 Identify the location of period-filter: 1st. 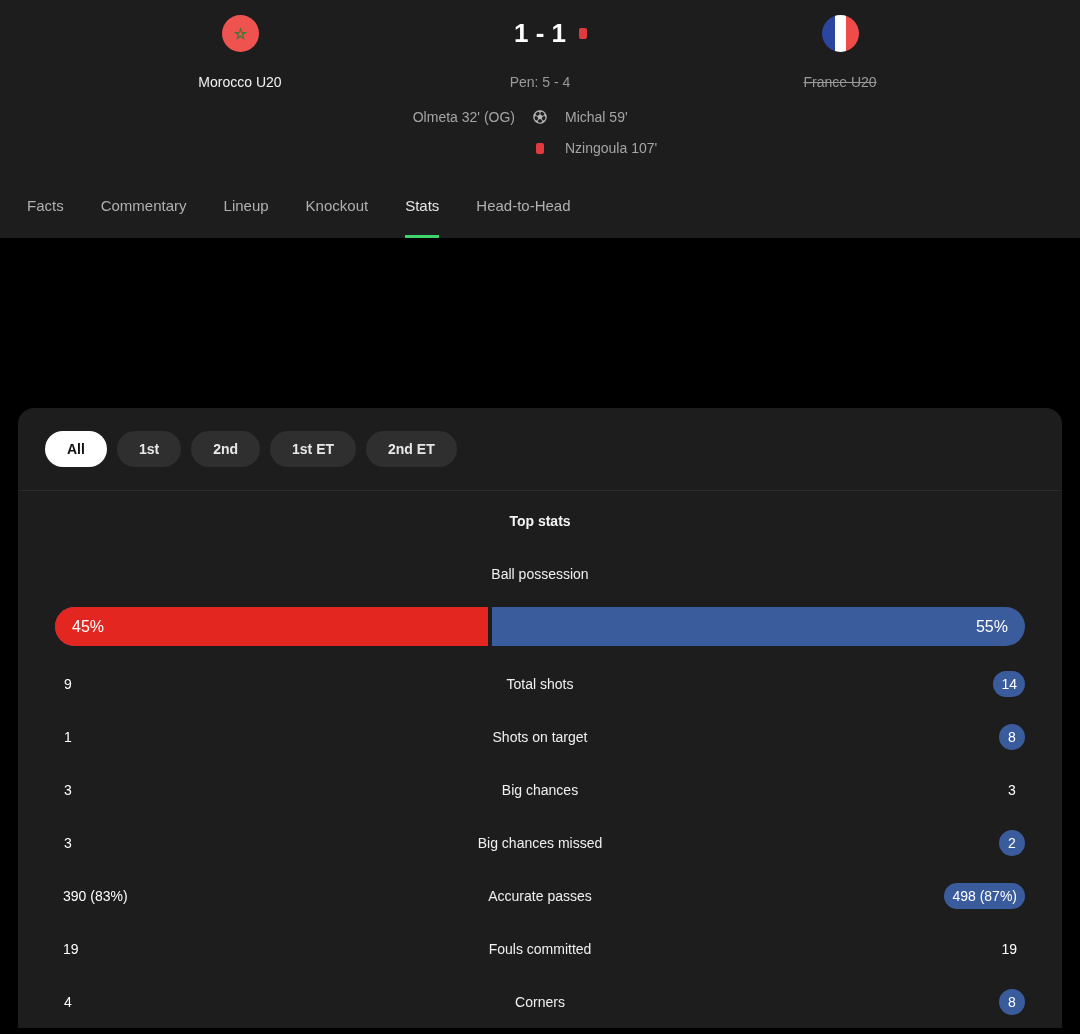
(149, 449).